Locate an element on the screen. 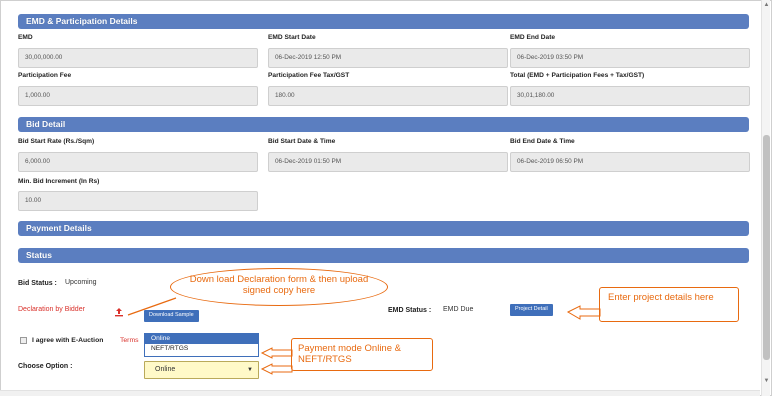 This screenshot has width=772, height=396. upload-icon is located at coordinates (119, 310).